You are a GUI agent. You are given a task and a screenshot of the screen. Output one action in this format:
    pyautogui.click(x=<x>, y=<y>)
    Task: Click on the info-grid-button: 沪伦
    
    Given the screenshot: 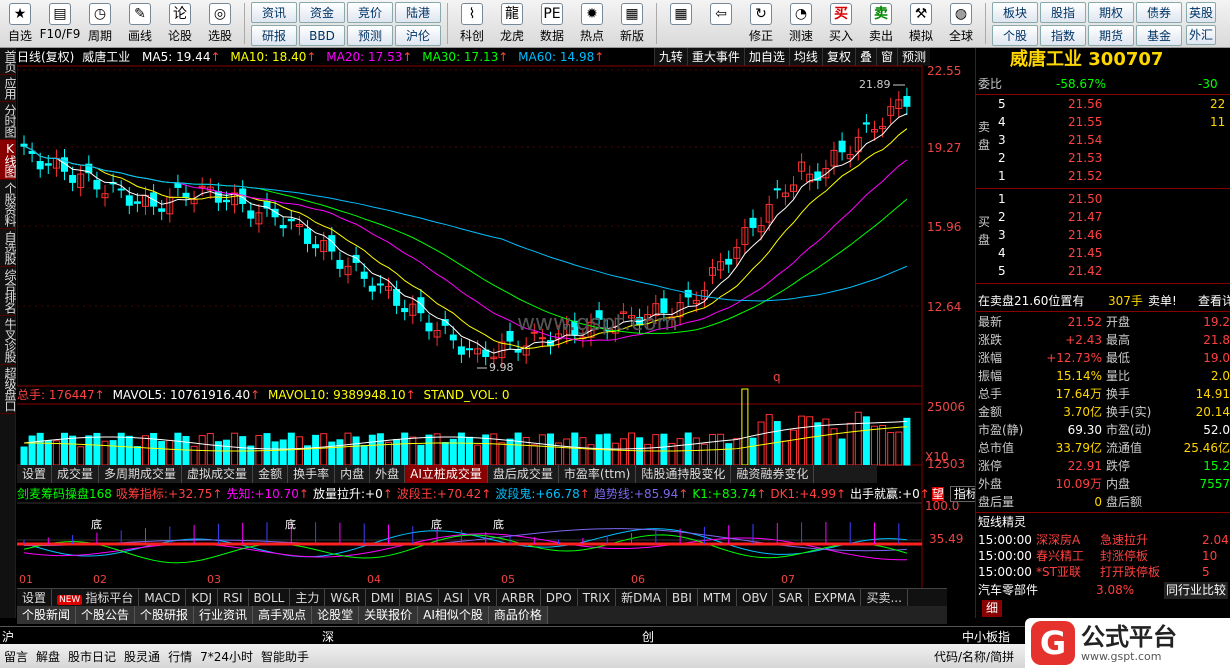 What is the action you would take?
    pyautogui.click(x=418, y=35)
    